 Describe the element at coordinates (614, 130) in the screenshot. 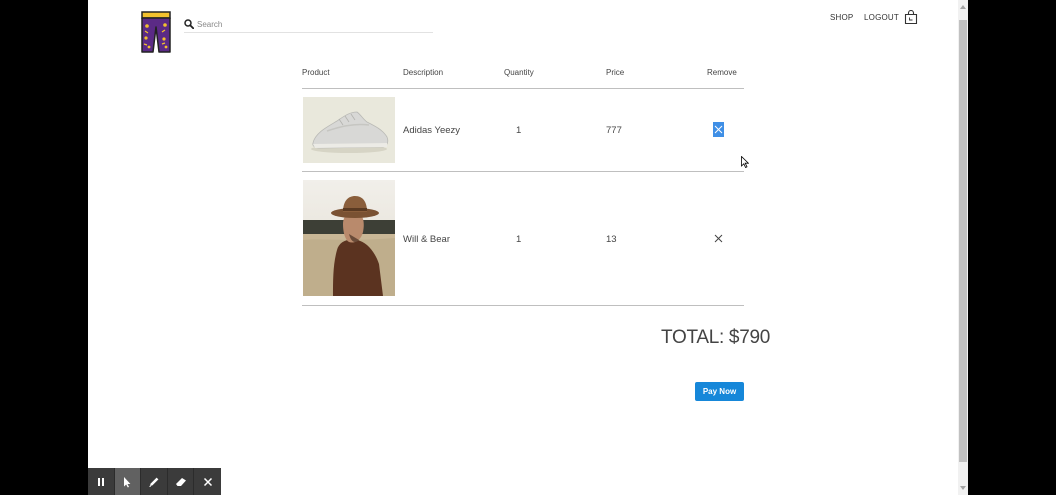

I see `product-price: 777` at that location.